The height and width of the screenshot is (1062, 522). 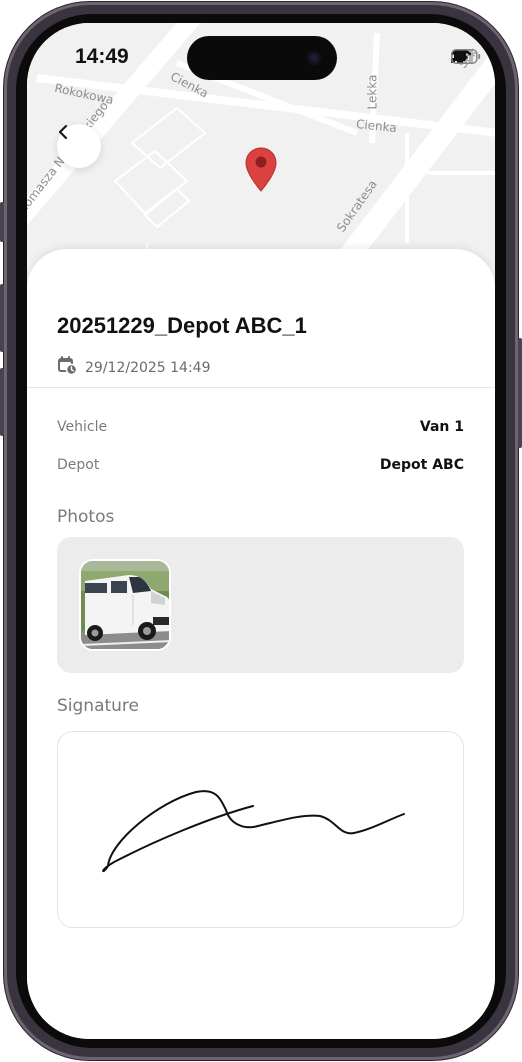 What do you see at coordinates (2, 222) in the screenshot?
I see `action-button` at bounding box center [2, 222].